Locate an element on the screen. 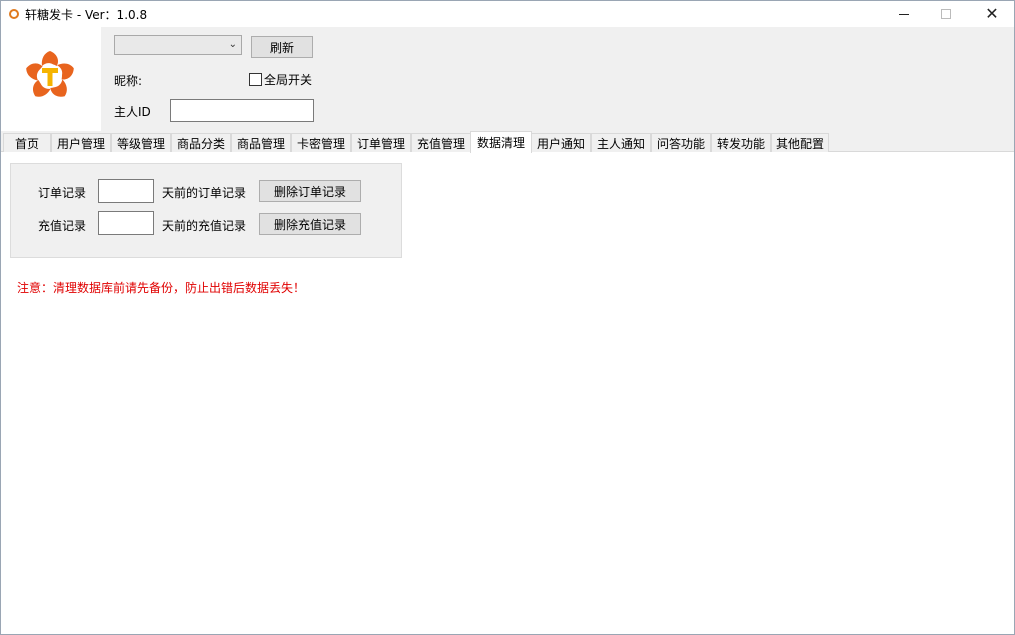 This screenshot has height=635, width=1015. order-days-suffix: 天前的订单记录 is located at coordinates (204, 193).